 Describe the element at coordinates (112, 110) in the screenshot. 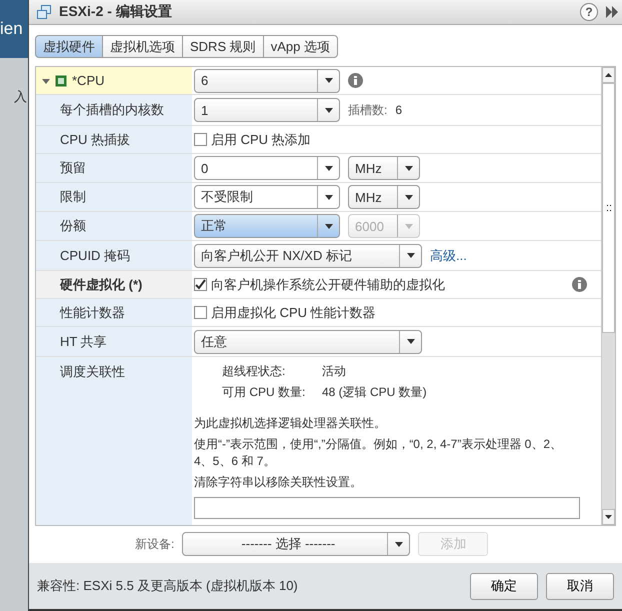

I see `row-label: 每个插槽的内核数` at that location.